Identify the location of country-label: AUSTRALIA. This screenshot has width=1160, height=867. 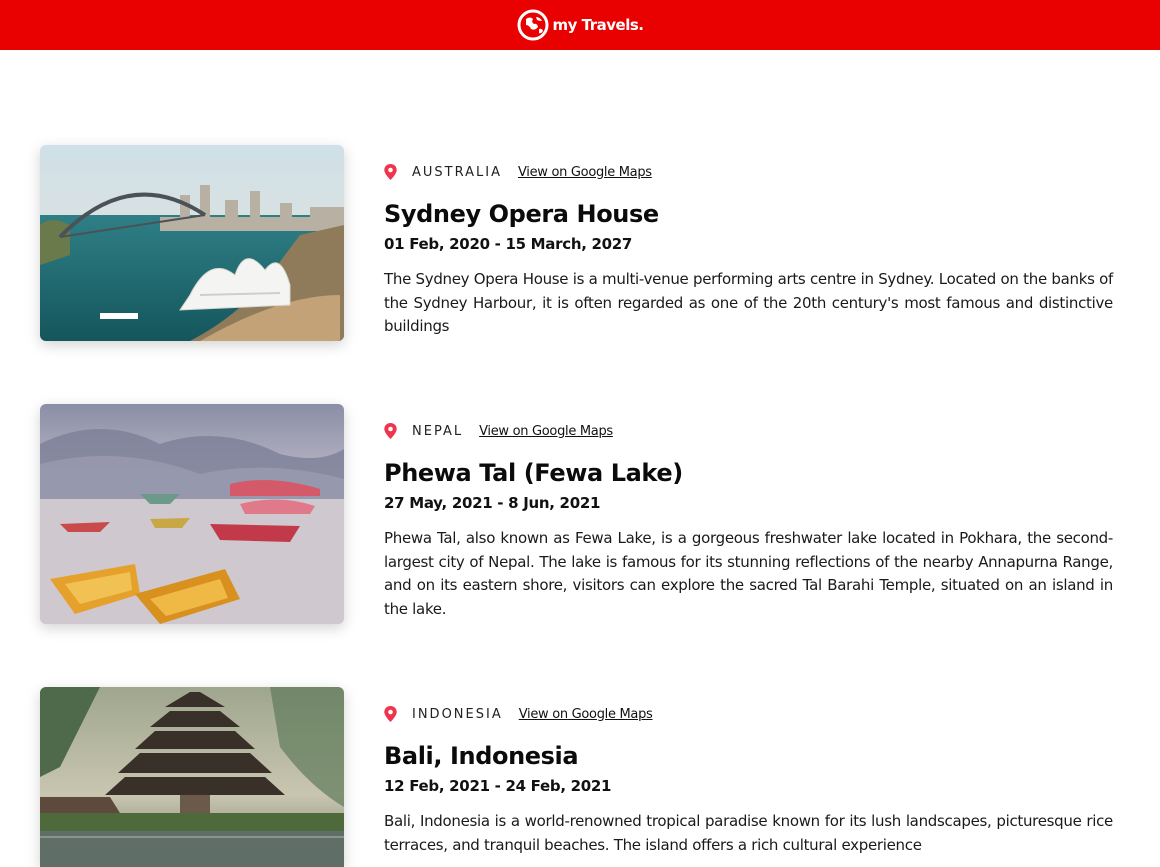
(457, 172).